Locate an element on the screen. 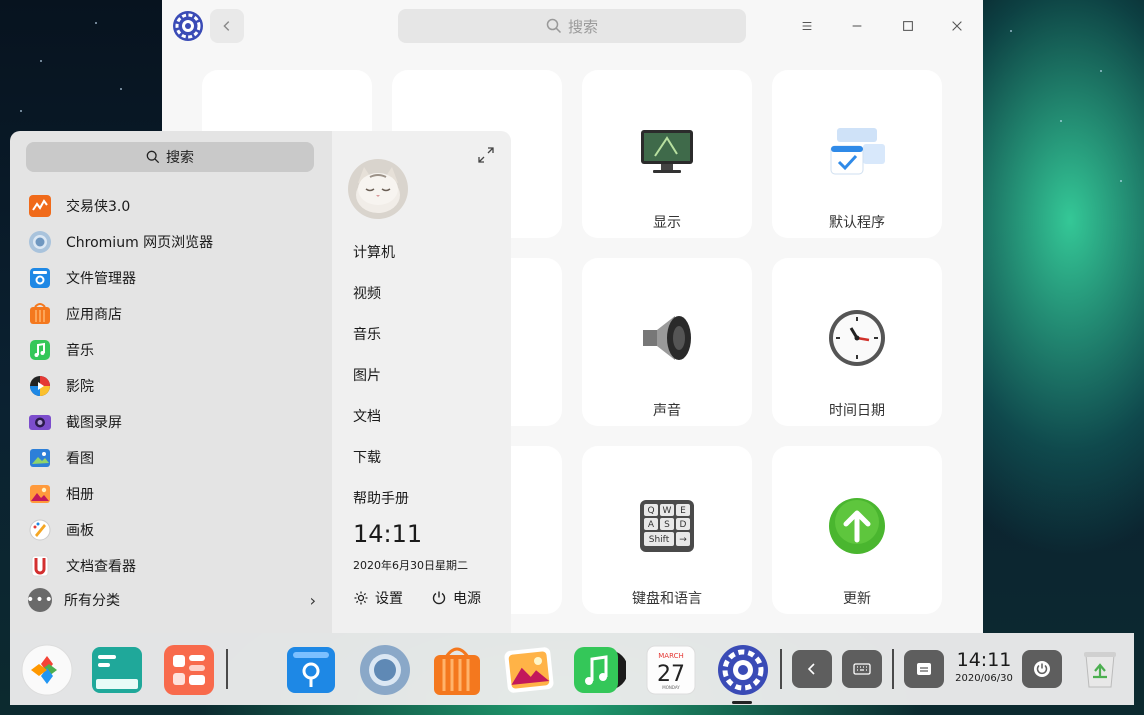  calendar-icon: MARCH 27 MONDAY is located at coordinates (671, 670).